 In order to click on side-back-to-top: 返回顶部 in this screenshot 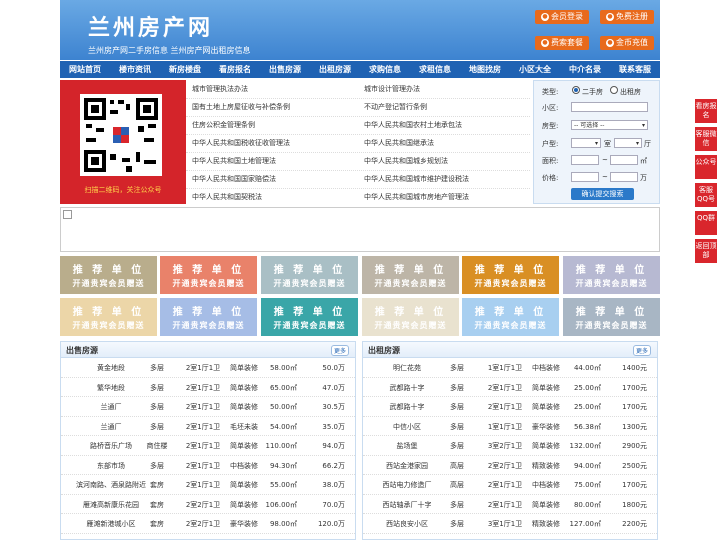, I will do `click(706, 251)`.